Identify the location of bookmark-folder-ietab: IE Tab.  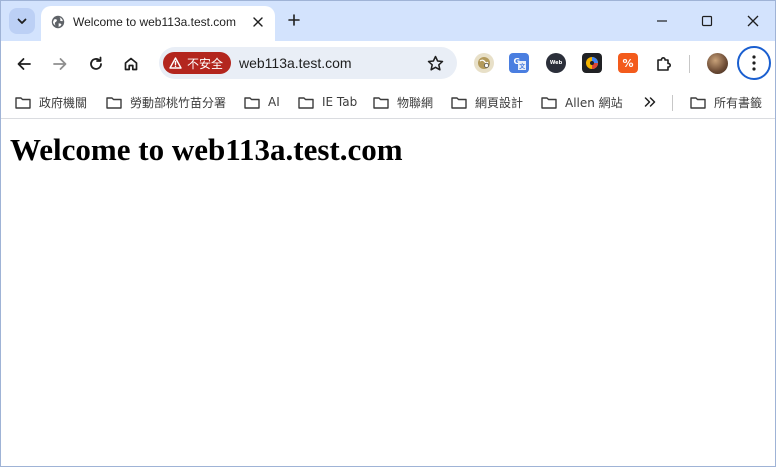
(327, 102).